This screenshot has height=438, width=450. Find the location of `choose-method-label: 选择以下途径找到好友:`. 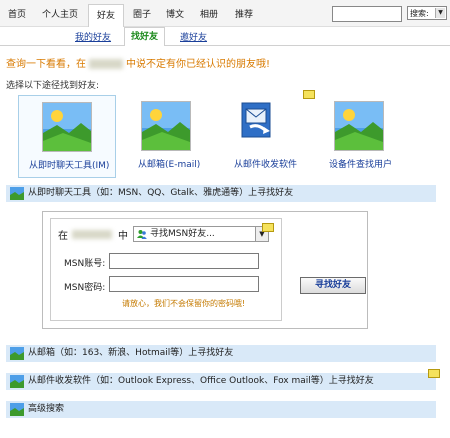

choose-method-label: 选择以下途径找到好友: is located at coordinates (53, 86).